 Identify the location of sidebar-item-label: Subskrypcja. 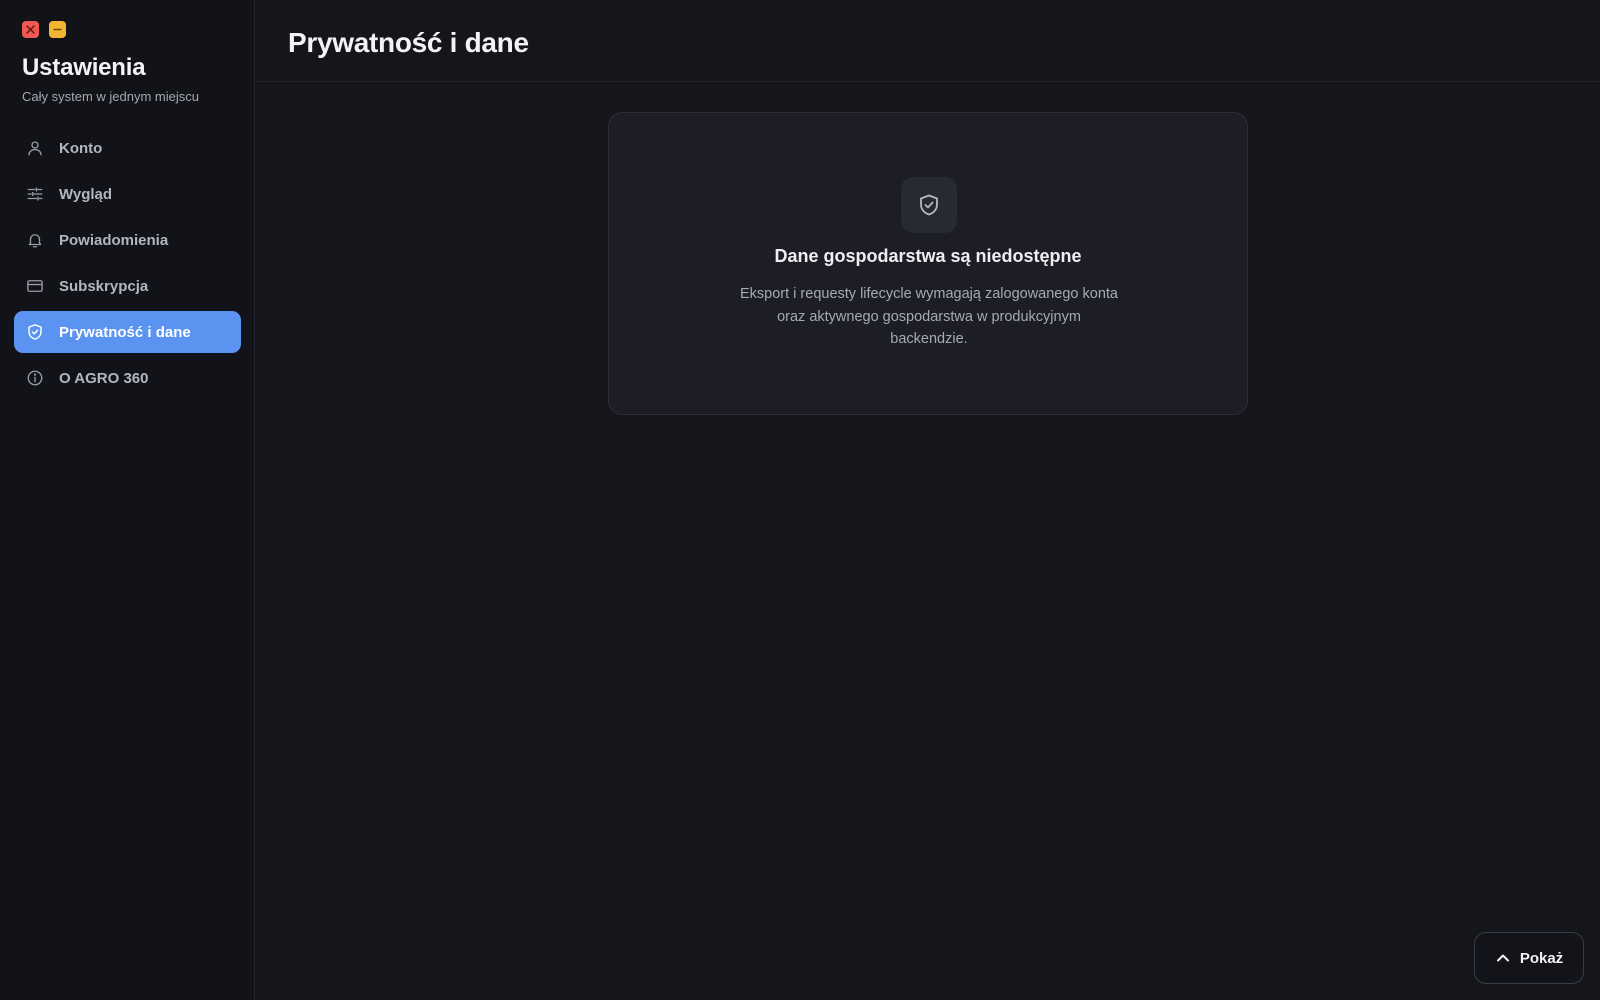
(104, 286).